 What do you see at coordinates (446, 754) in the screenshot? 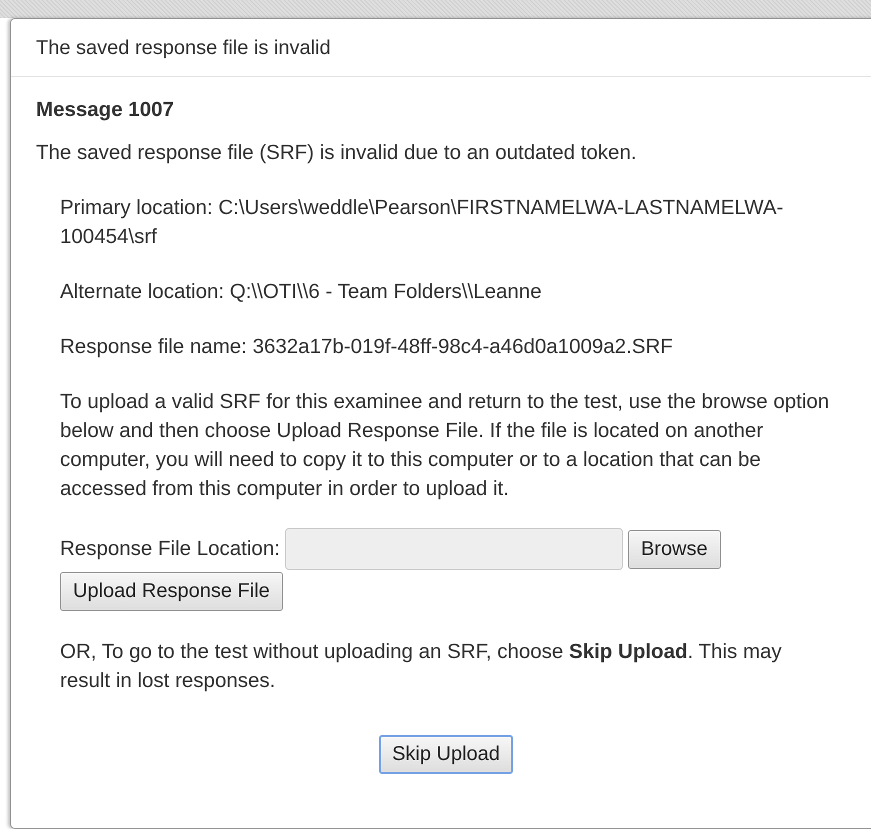
I see `skip-upload-button: Skip Upload` at bounding box center [446, 754].